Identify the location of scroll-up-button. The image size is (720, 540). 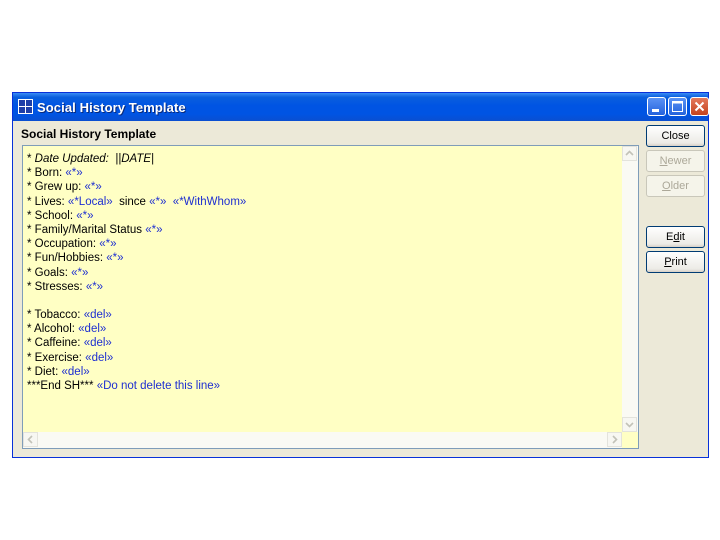
(629, 153).